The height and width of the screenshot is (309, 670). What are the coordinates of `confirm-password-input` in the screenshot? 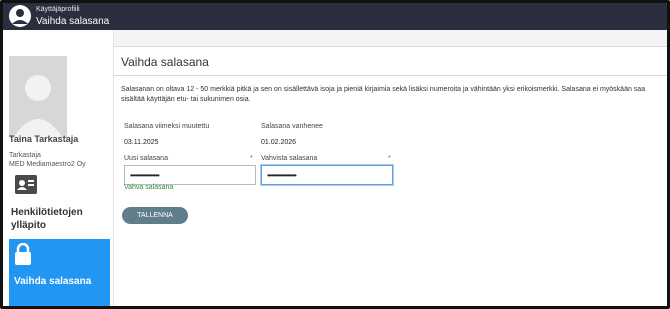 It's located at (327, 175).